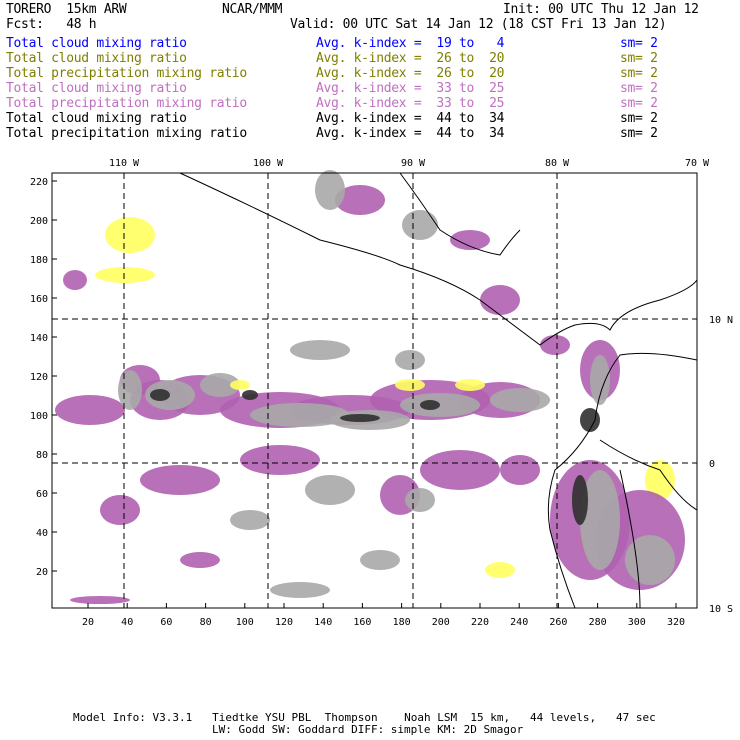  What do you see at coordinates (413, 163) in the screenshot?
I see `longitude-label: 90 W` at bounding box center [413, 163].